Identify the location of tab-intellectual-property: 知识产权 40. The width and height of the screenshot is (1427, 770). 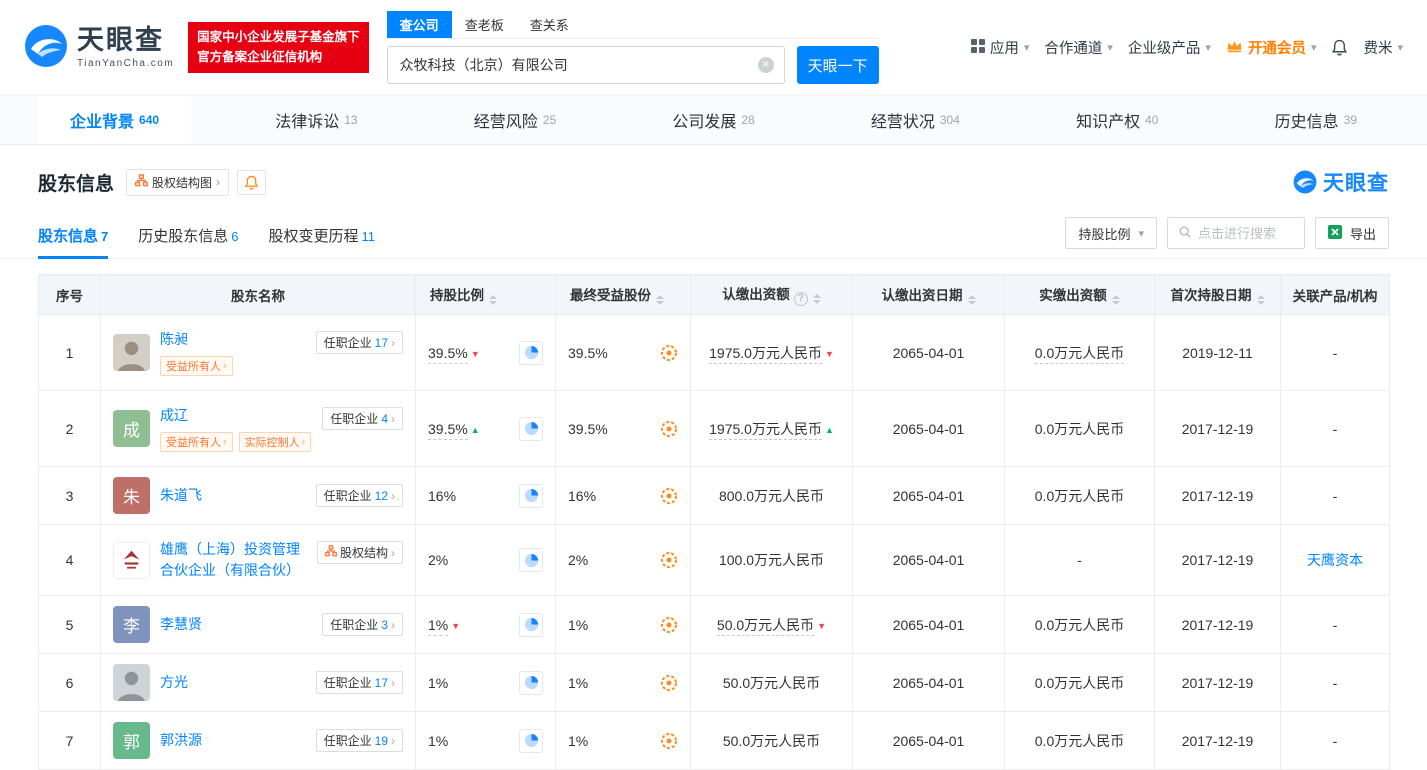
(1117, 120).